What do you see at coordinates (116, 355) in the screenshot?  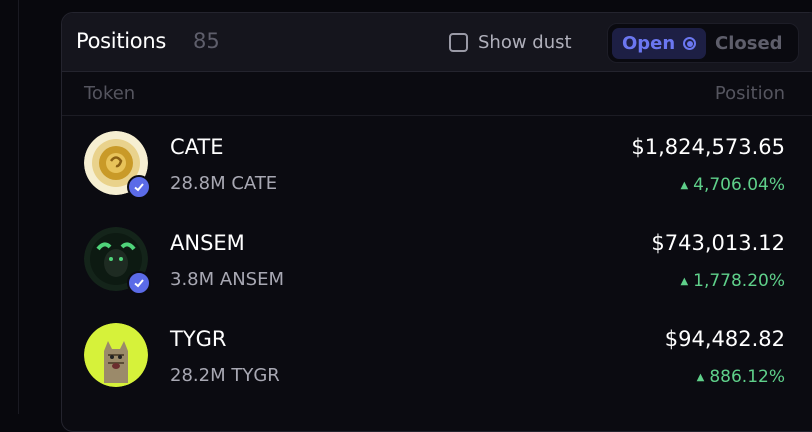 I see `tygr-token-avatar-icon` at bounding box center [116, 355].